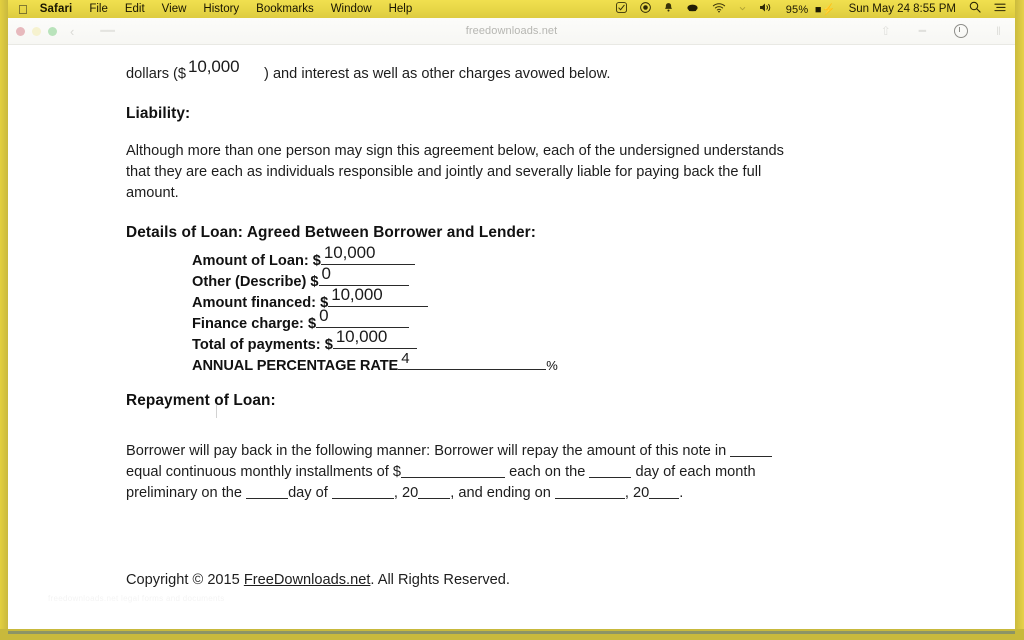  I want to click on repayment-blank-installment-amount, so click(453, 471).